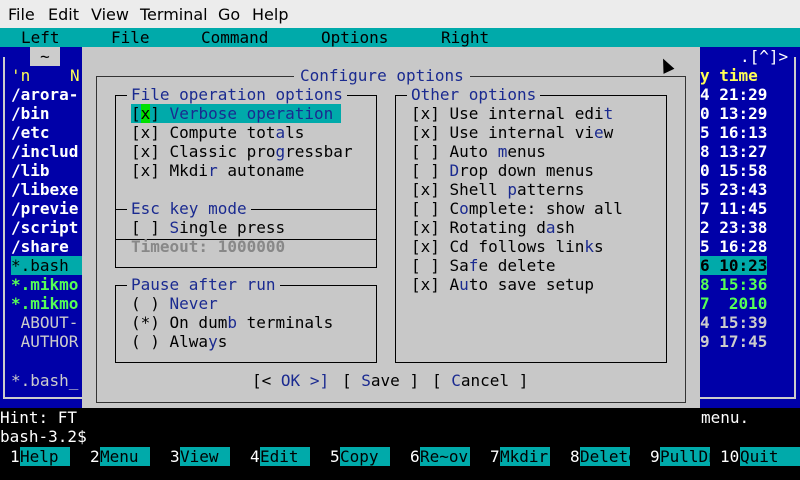 This screenshot has width=800, height=480. What do you see at coordinates (20, 75) in the screenshot?
I see `left-header-n: 'n` at bounding box center [20, 75].